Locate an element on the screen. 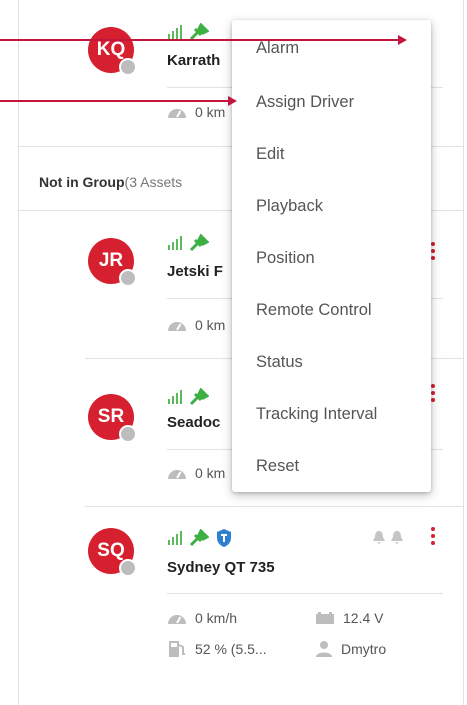  group-asset-count: (3 Assets is located at coordinates (153, 182).